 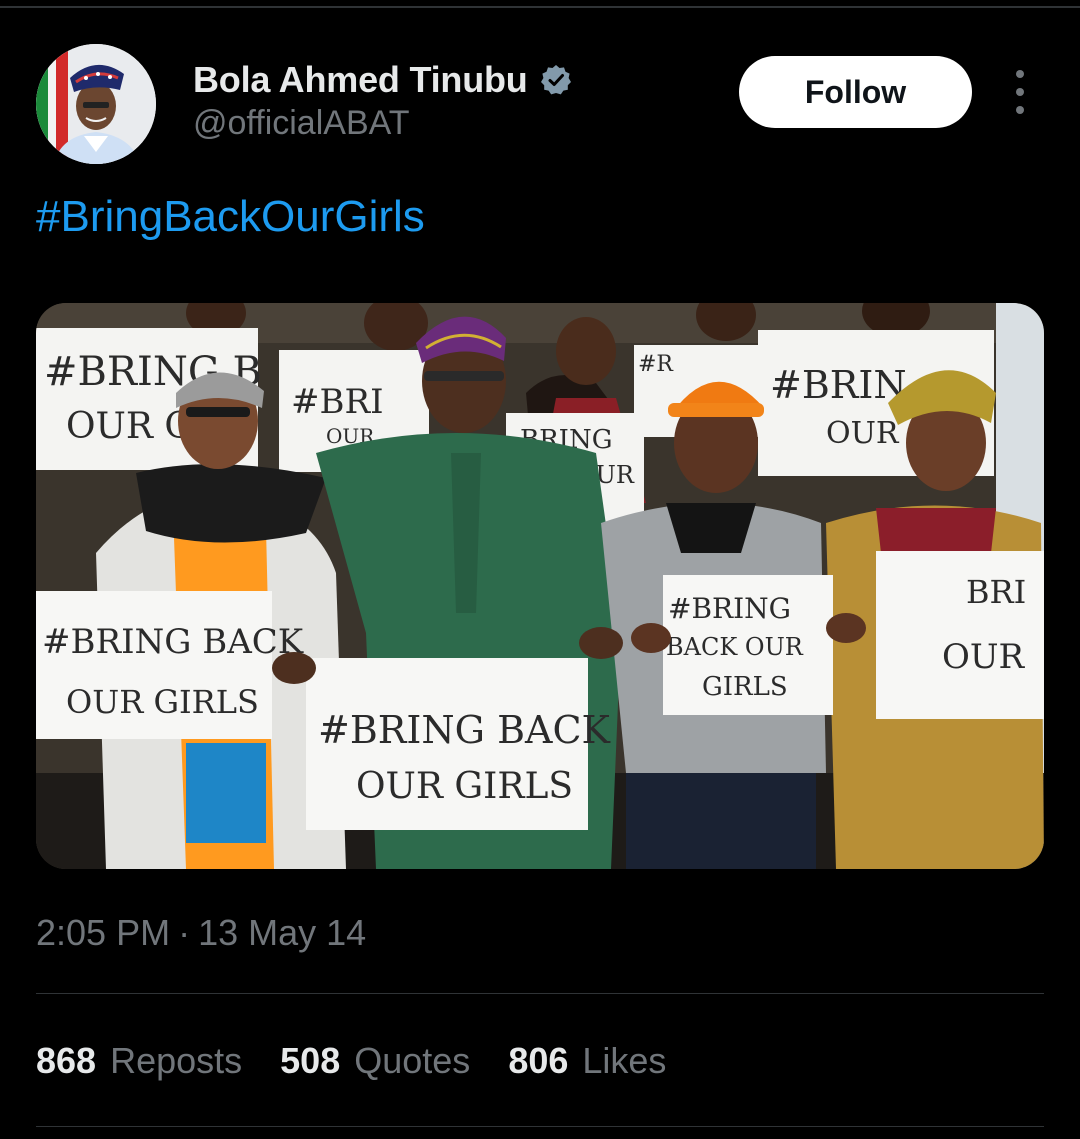 What do you see at coordinates (1020, 92) in the screenshot?
I see `more-options-icon` at bounding box center [1020, 92].